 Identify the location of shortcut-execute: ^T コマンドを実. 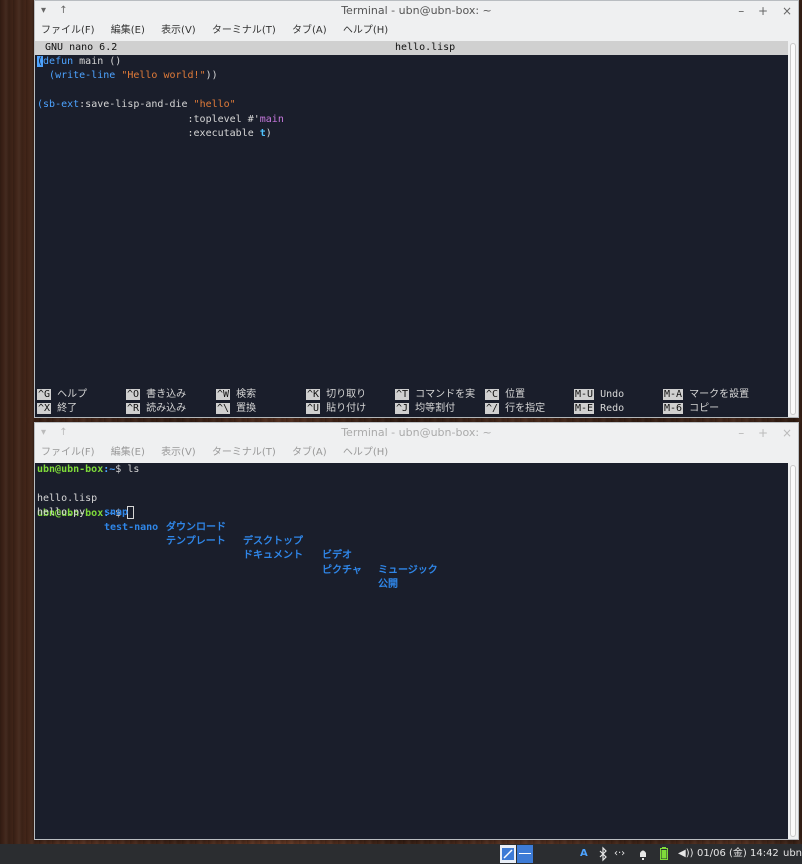
(435, 395).